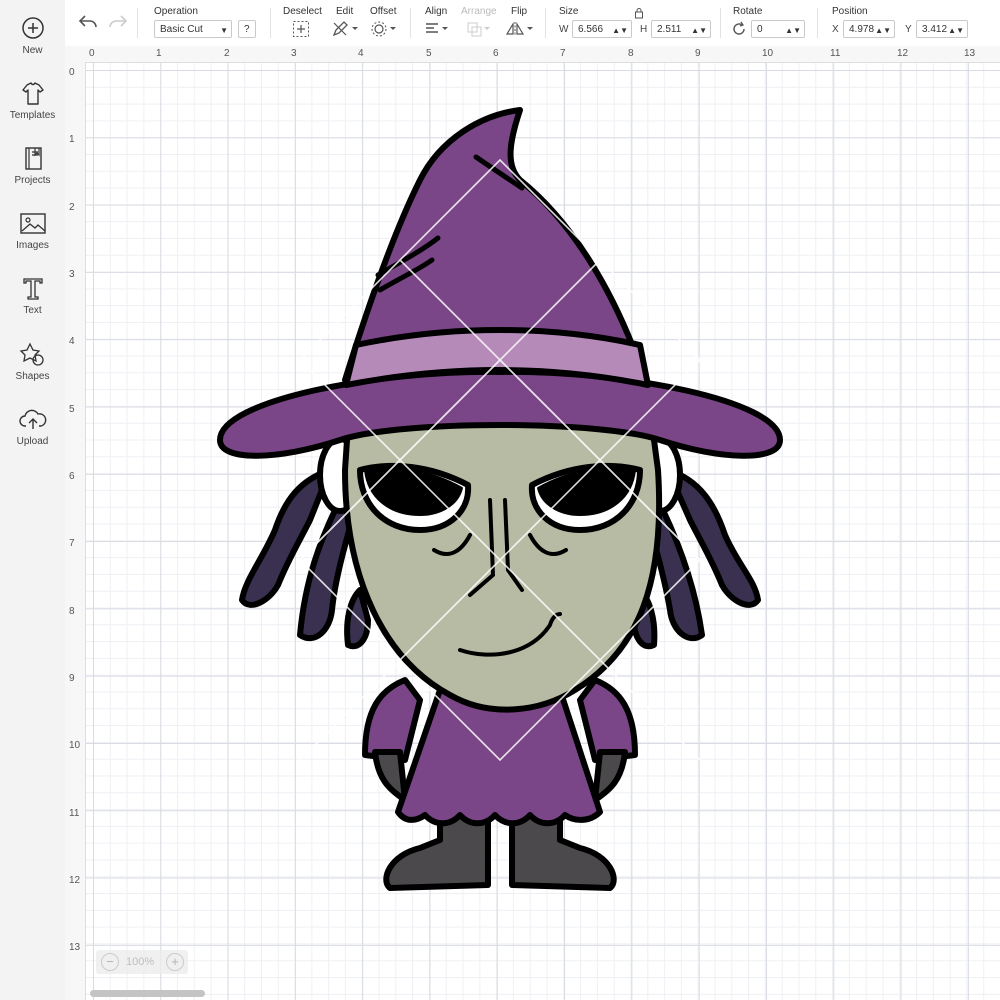 This screenshot has height=1000, width=1000. I want to click on left-boot, so click(437, 851).